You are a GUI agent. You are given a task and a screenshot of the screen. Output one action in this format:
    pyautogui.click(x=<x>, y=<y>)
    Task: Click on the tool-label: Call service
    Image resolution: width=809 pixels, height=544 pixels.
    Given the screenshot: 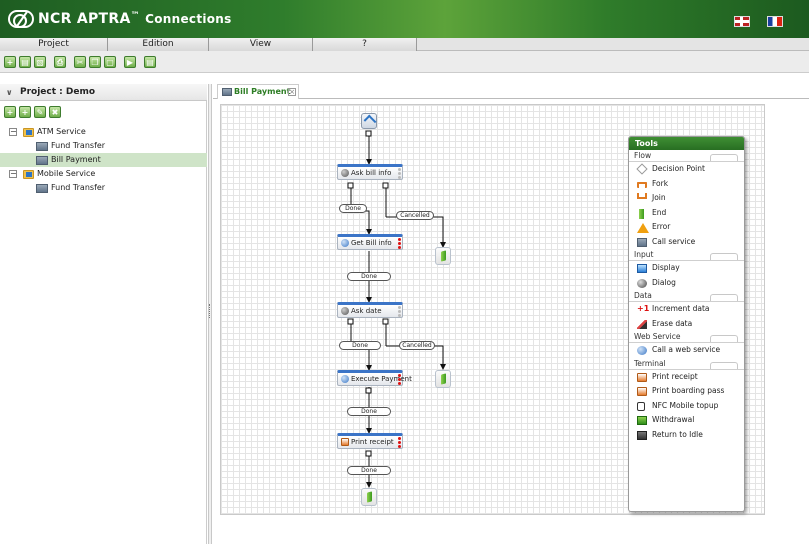 What is the action you would take?
    pyautogui.click(x=674, y=241)
    